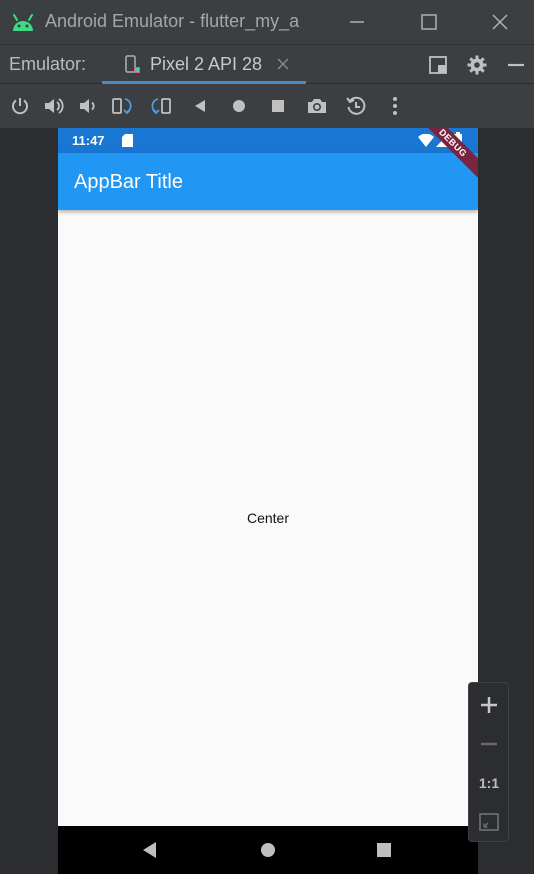  Describe the element at coordinates (500, 22) in the screenshot. I see `close-icon` at that location.